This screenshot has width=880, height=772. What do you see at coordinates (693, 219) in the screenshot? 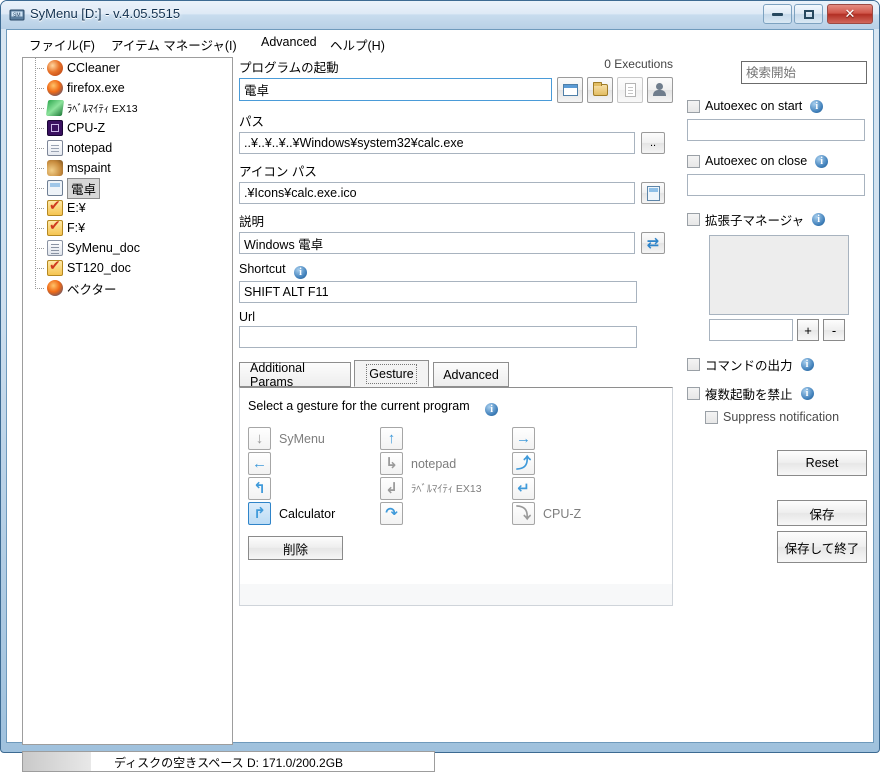
I see `ext-manager-checkbox` at bounding box center [693, 219].